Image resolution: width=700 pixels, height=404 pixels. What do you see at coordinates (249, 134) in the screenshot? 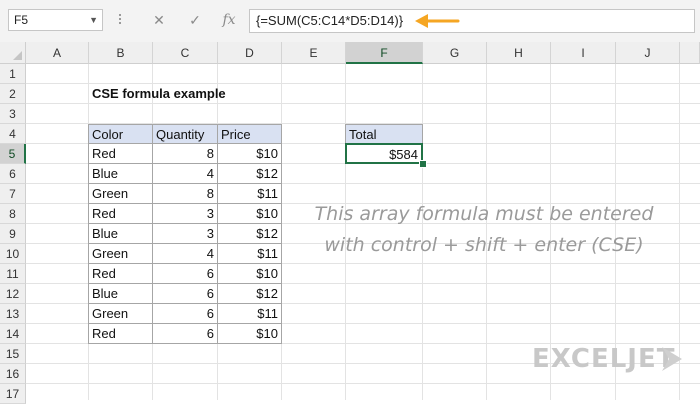
I see `table-header-price: Price` at bounding box center [249, 134].